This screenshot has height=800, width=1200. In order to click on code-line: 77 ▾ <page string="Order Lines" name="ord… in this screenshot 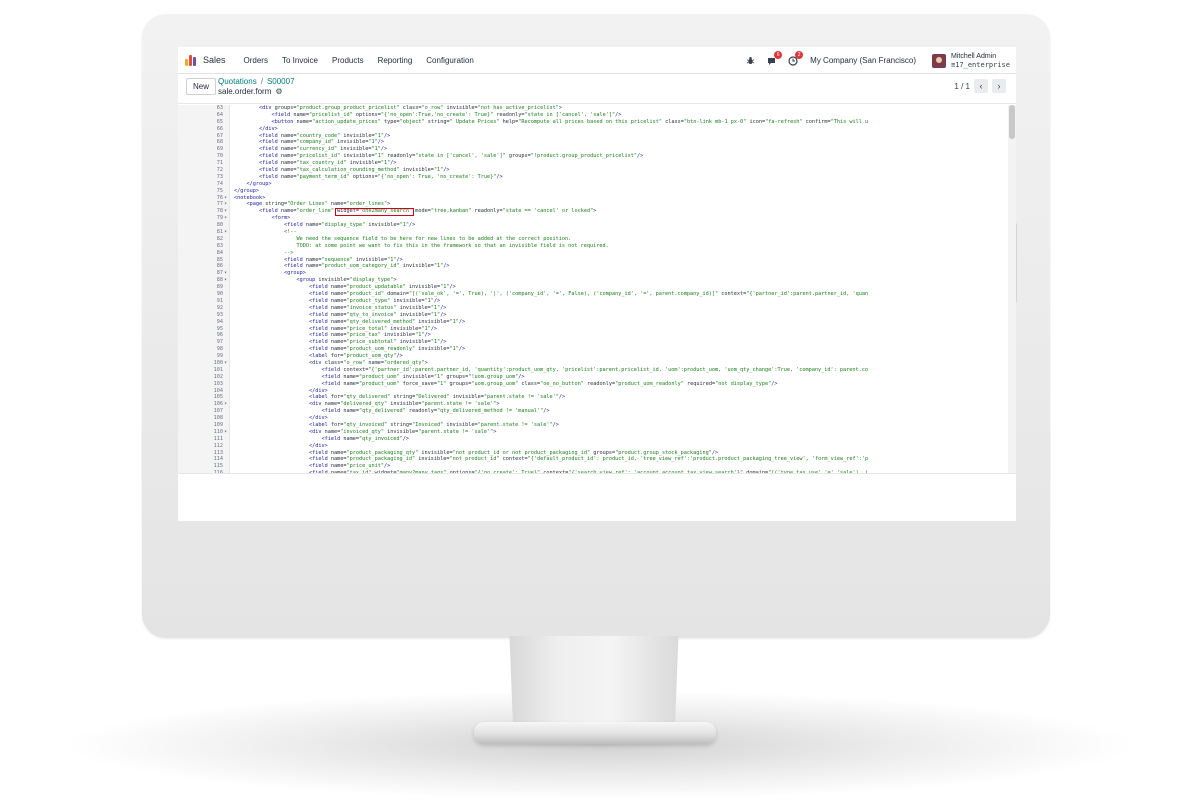, I will do `click(597, 204)`.